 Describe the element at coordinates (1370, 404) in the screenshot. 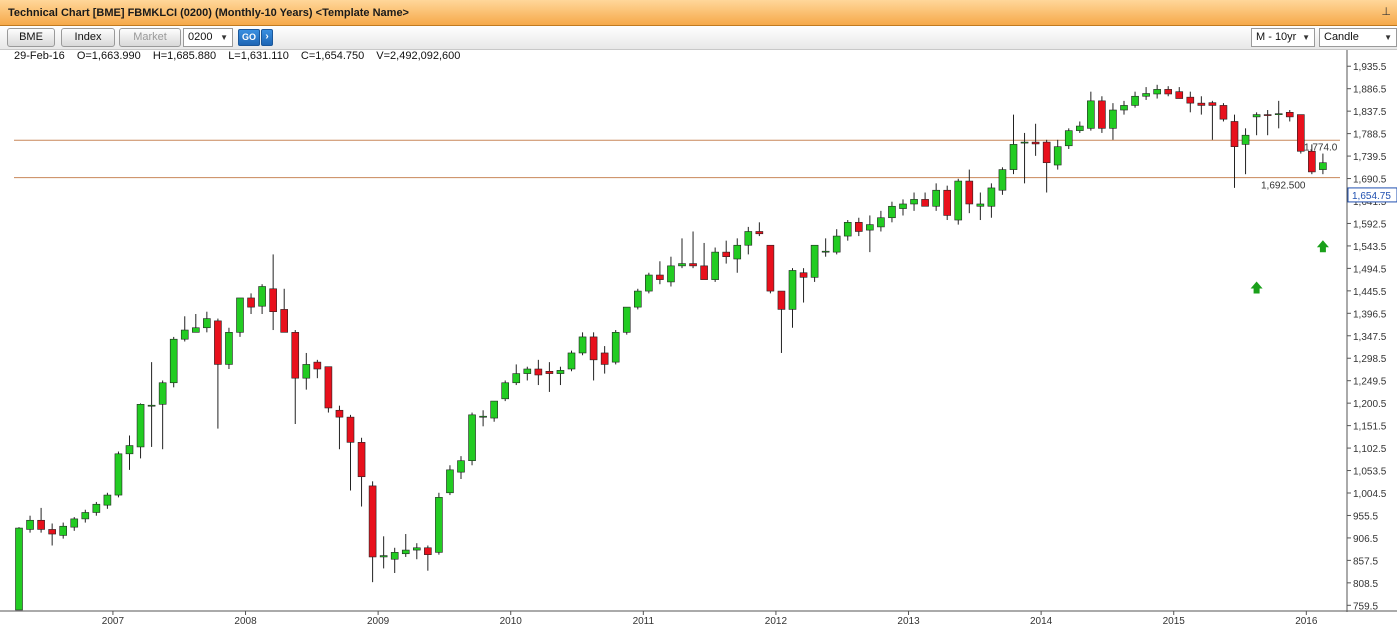

I see `y-tick-label: 1,200.5` at that location.